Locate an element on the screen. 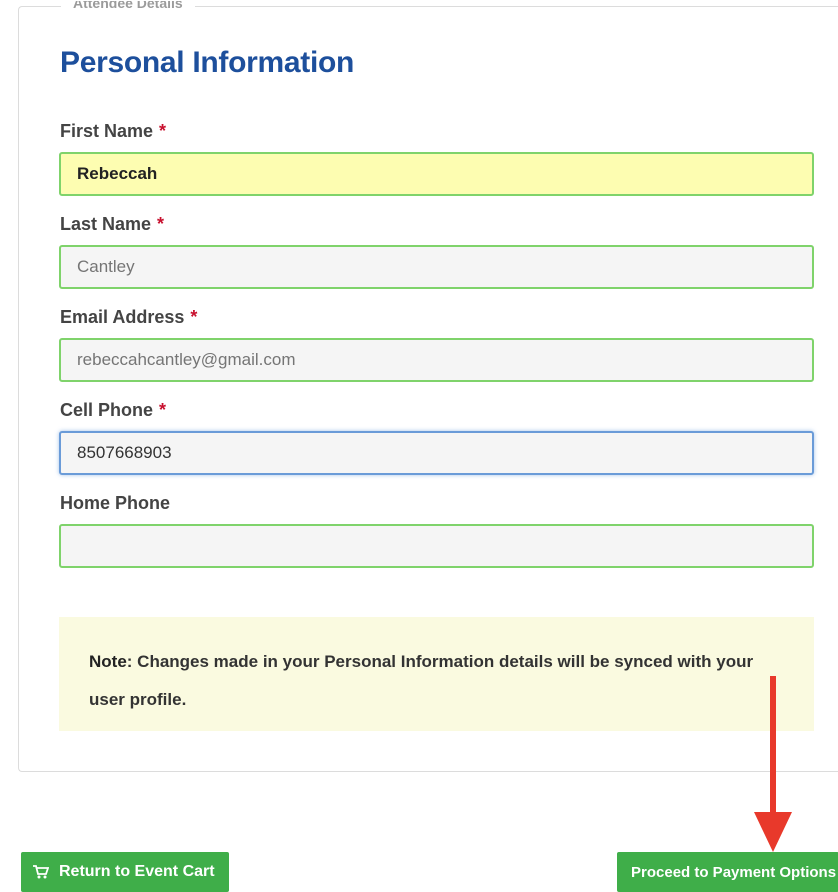 Image resolution: width=838 pixels, height=892 pixels. first-name-input is located at coordinates (436, 174).